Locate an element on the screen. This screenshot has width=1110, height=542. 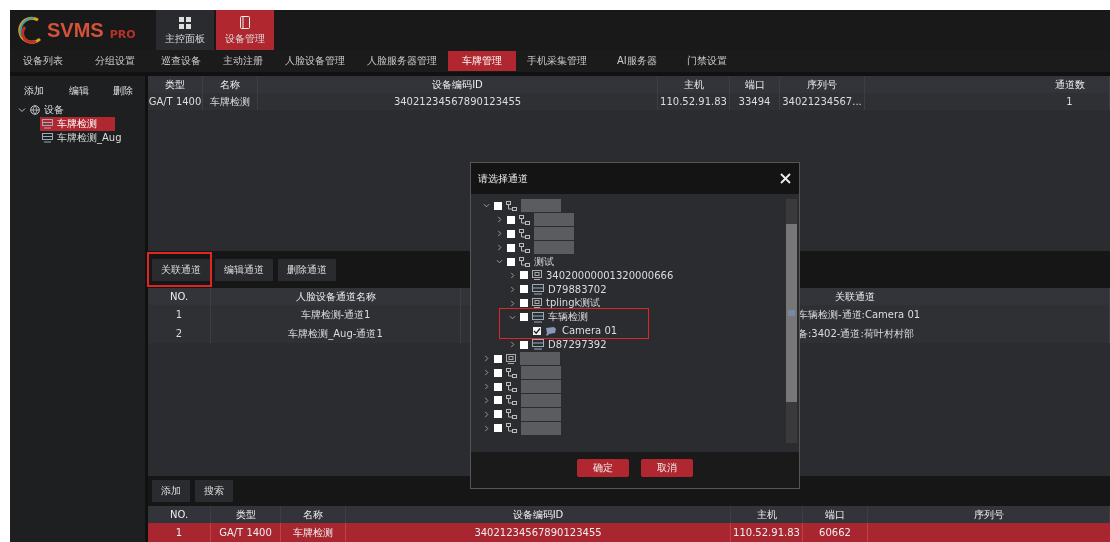
module-tab: 设备管理 is located at coordinates (245, 30).